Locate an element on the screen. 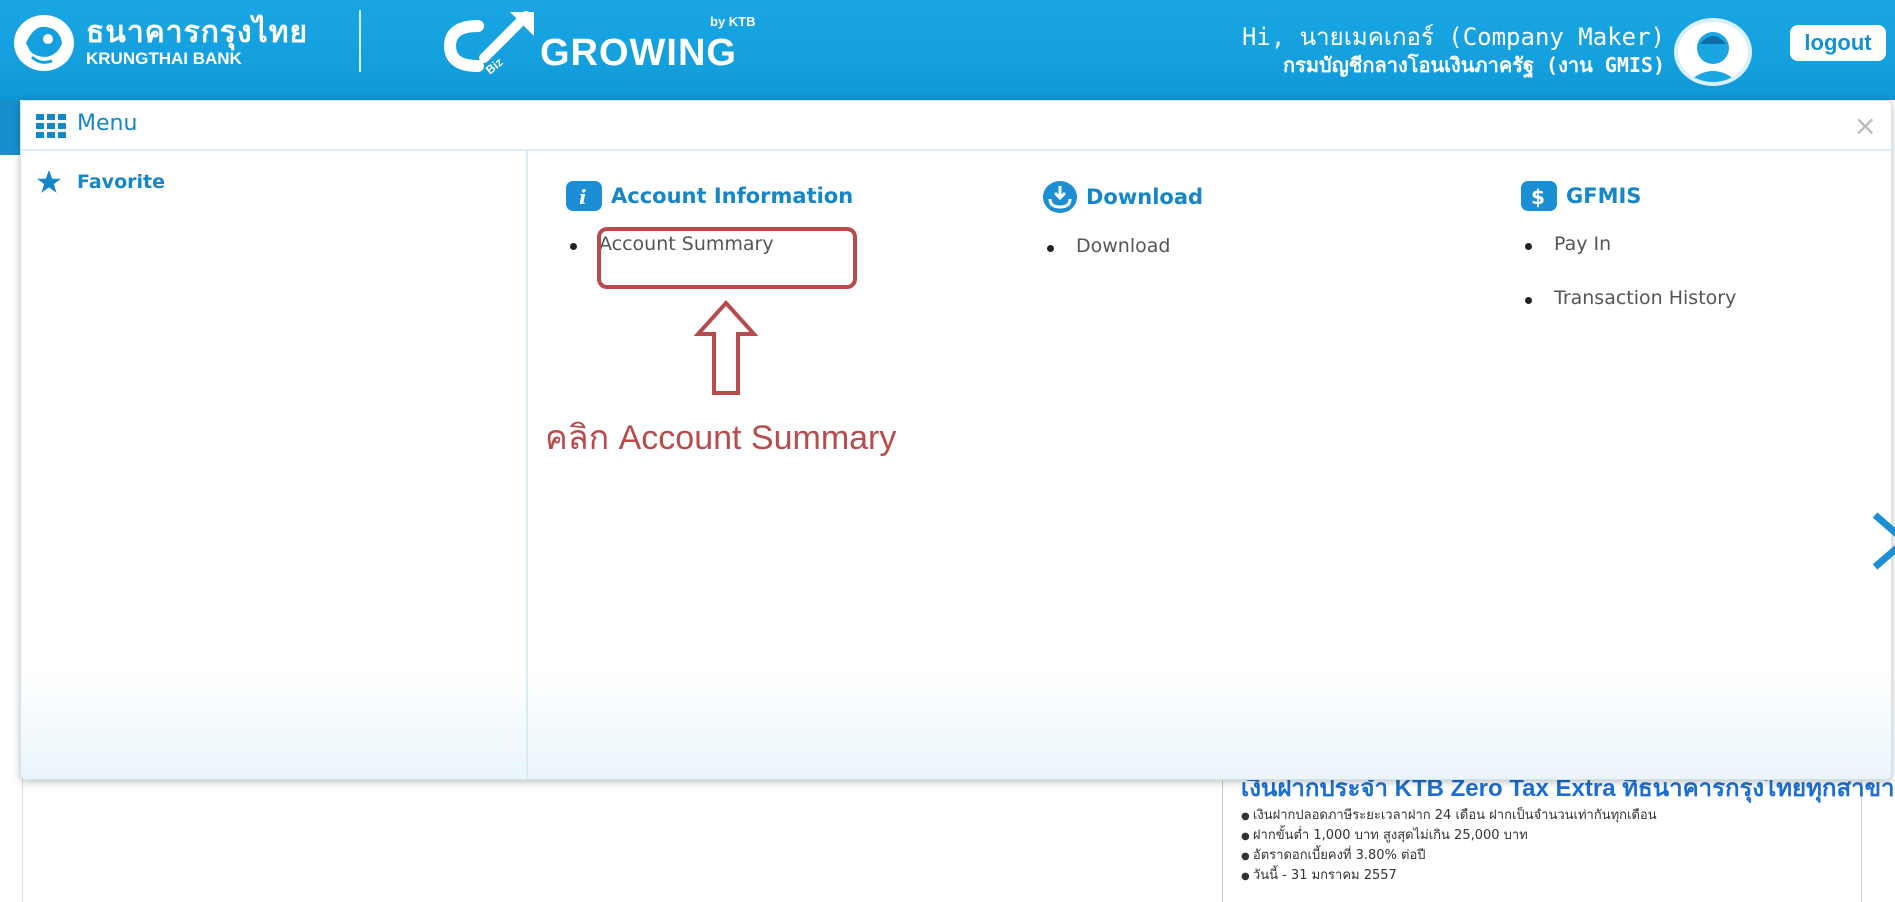 The image size is (1895, 902). favorite-link: Favorite is located at coordinates (121, 182).